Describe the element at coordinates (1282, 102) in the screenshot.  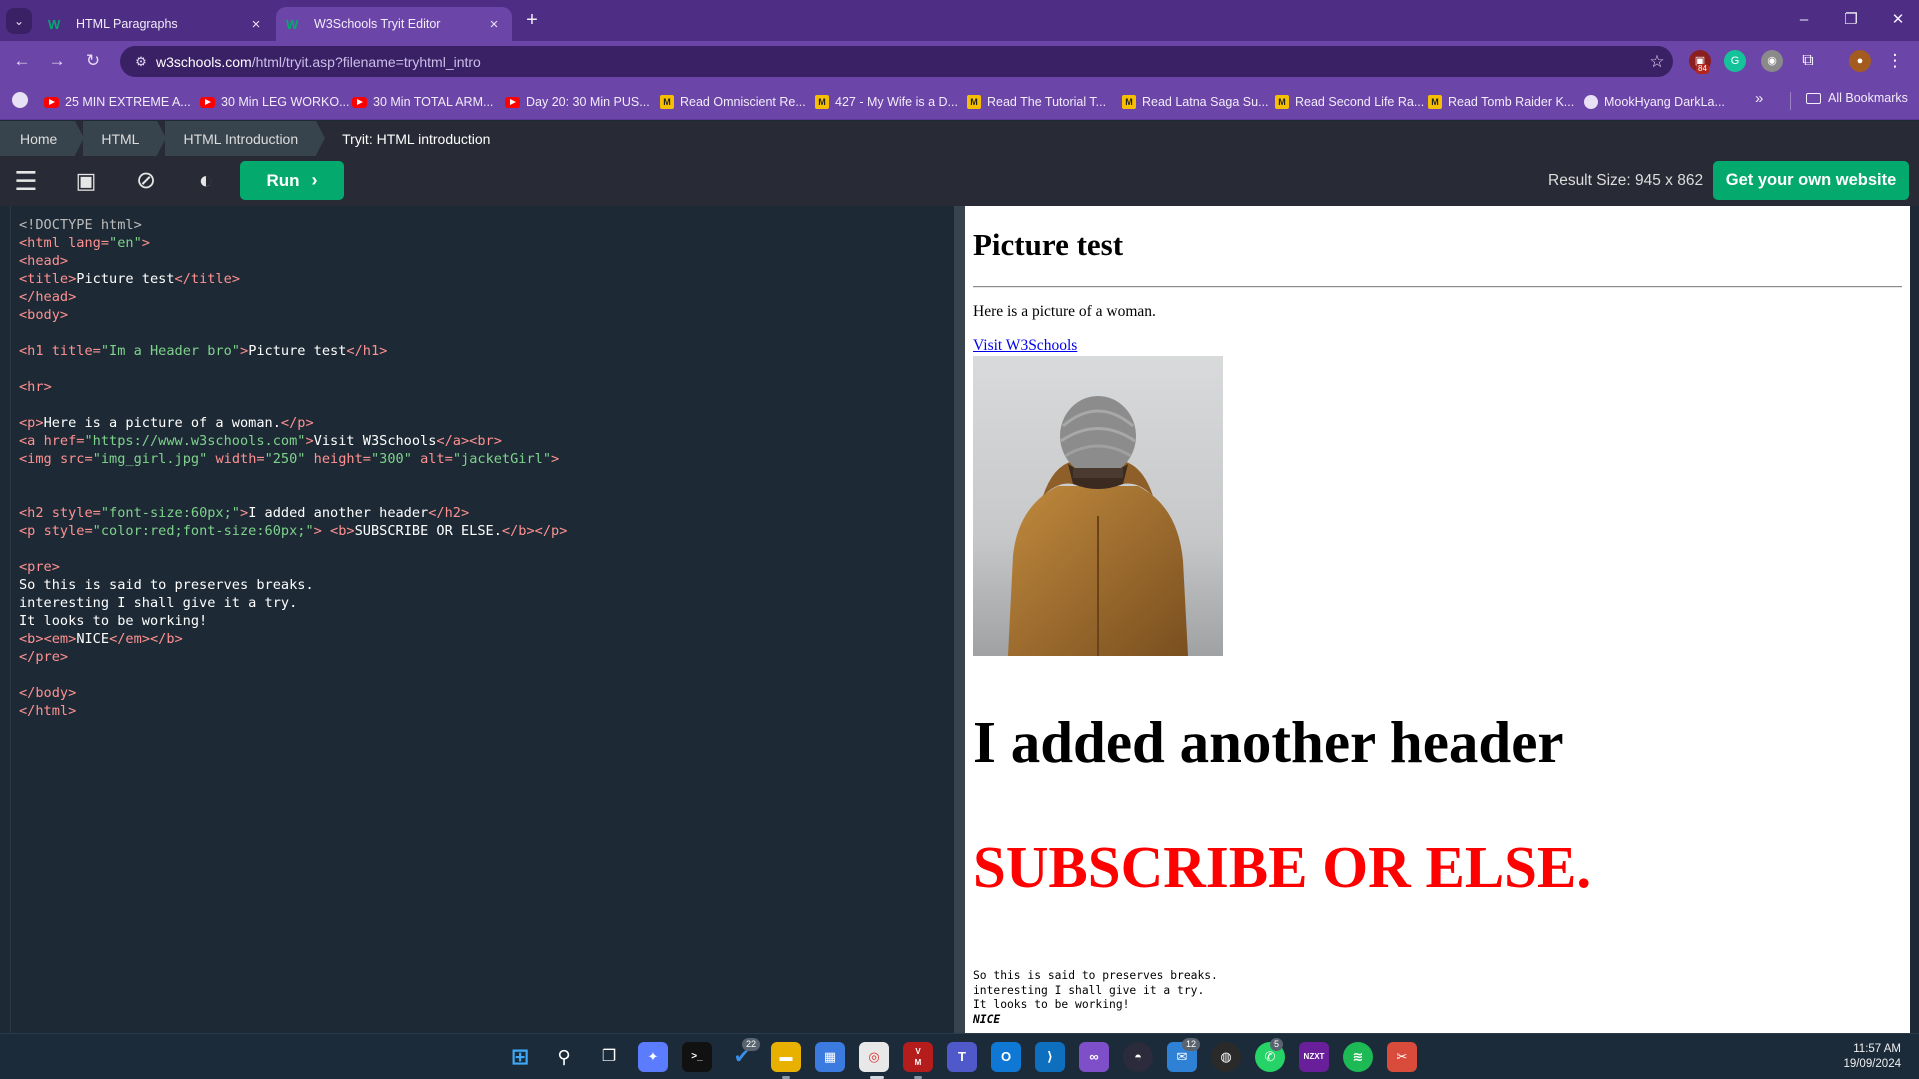
I see `manga-icon: M` at that location.